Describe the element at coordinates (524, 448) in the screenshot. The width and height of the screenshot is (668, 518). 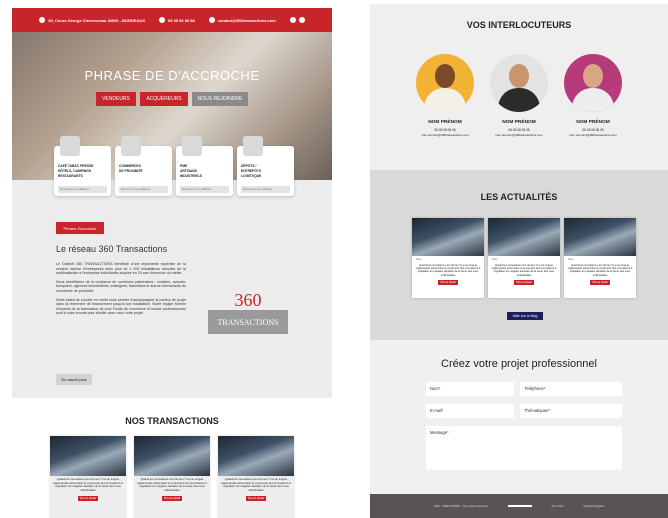
I see `message-field: Message*` at that location.